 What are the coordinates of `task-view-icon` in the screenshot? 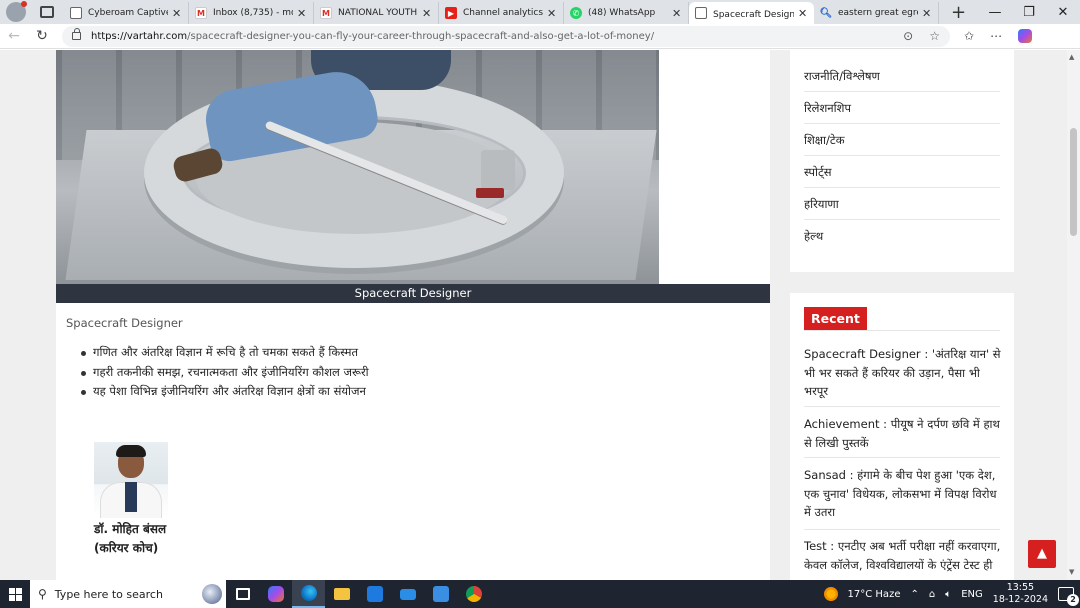 It's located at (242, 594).